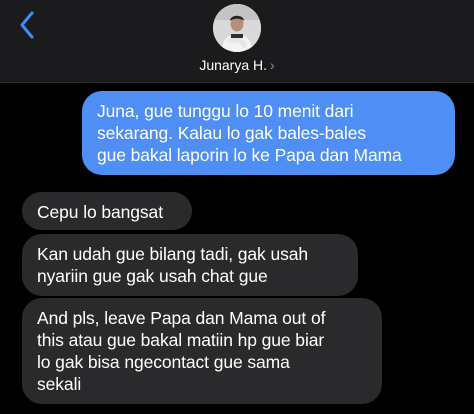  I want to click on back-button, so click(29, 25).